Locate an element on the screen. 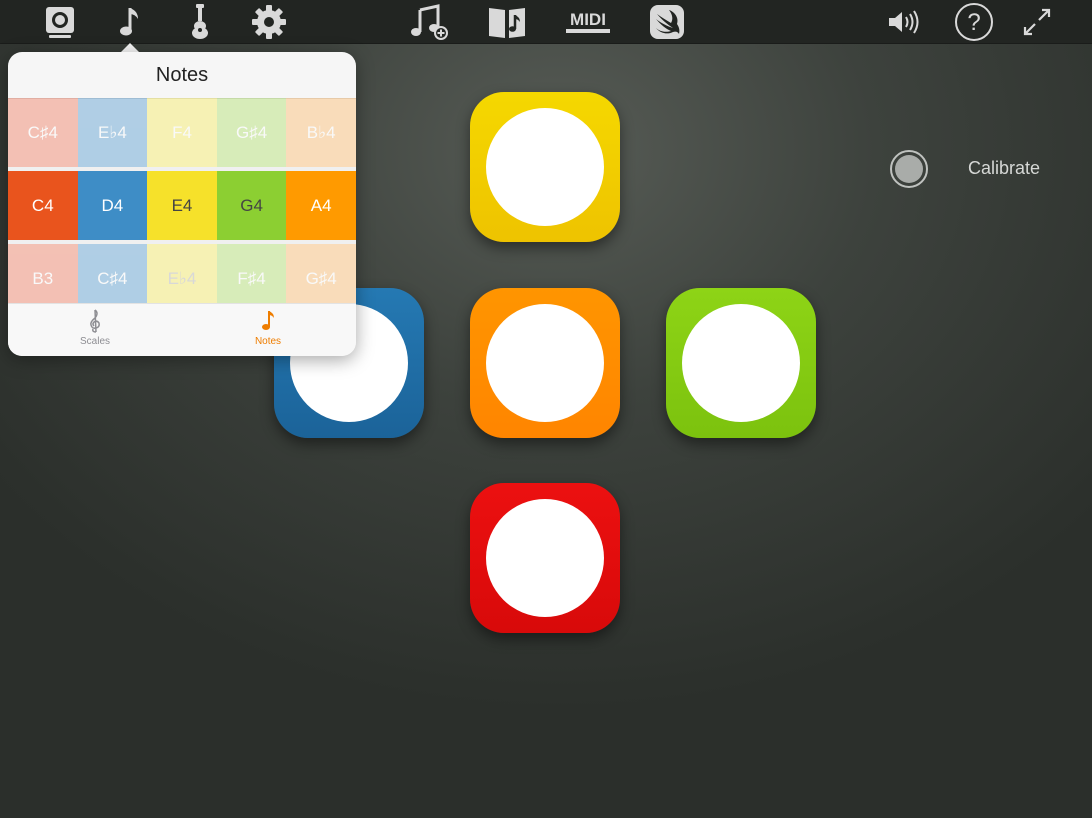 Image resolution: width=1092 pixels, height=818 pixels. treble-clef-icon is located at coordinates (95, 321).